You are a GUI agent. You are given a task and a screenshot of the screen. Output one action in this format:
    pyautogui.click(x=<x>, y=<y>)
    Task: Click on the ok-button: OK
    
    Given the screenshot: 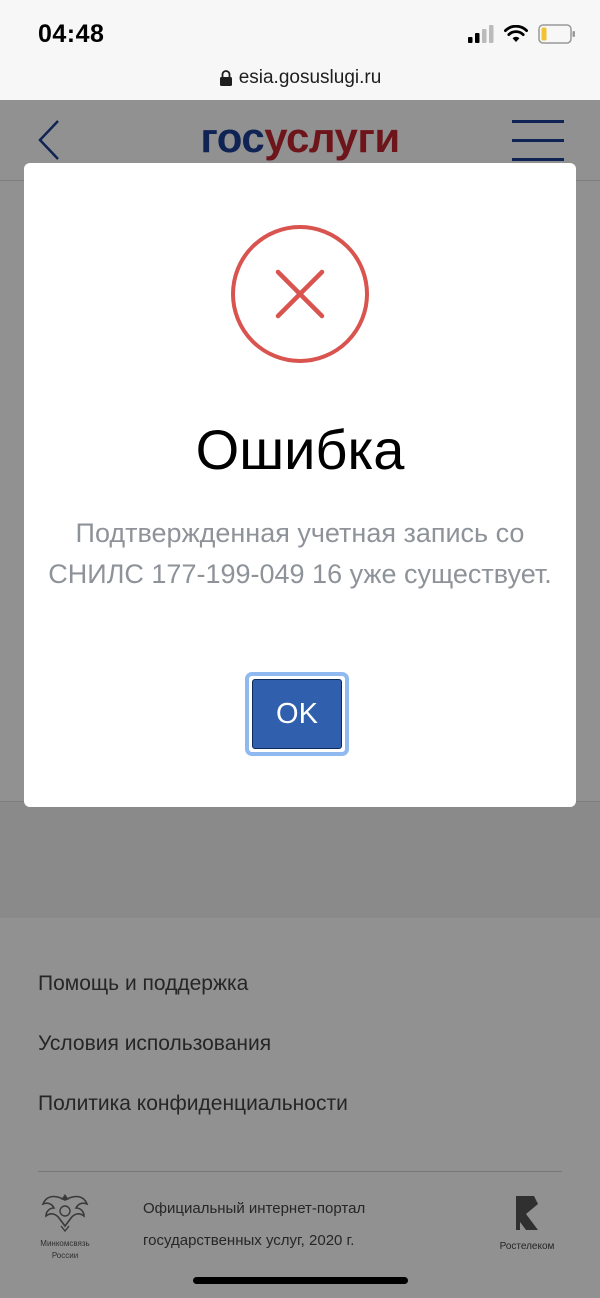 What is the action you would take?
    pyautogui.click(x=297, y=714)
    